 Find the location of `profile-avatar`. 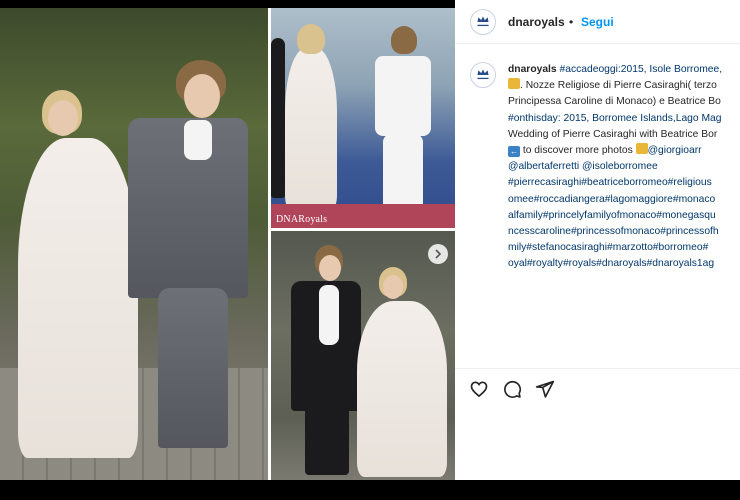

profile-avatar is located at coordinates (483, 22).